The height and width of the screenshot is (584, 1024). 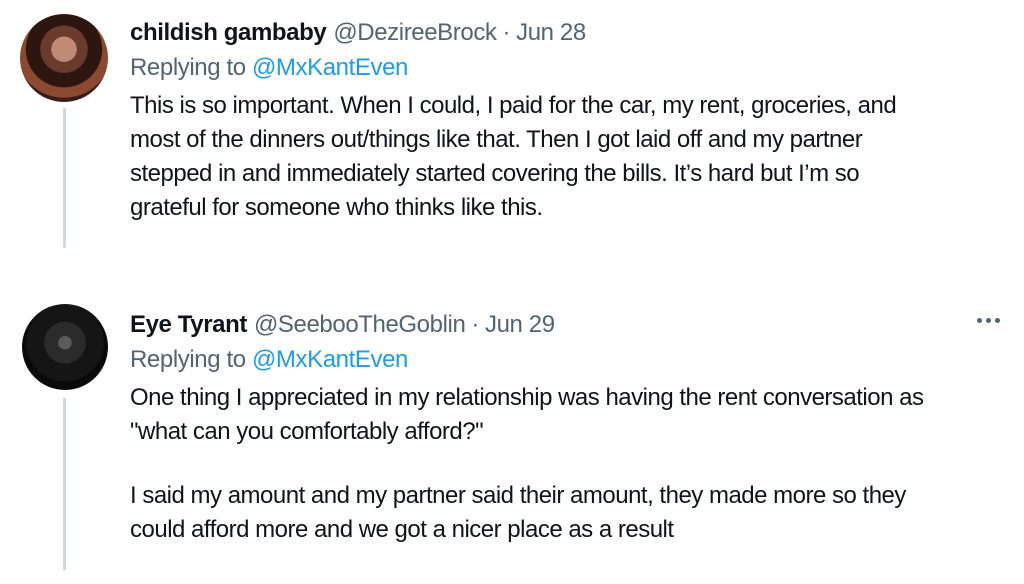 I want to click on tweet-date: Jun 28, so click(x=551, y=33).